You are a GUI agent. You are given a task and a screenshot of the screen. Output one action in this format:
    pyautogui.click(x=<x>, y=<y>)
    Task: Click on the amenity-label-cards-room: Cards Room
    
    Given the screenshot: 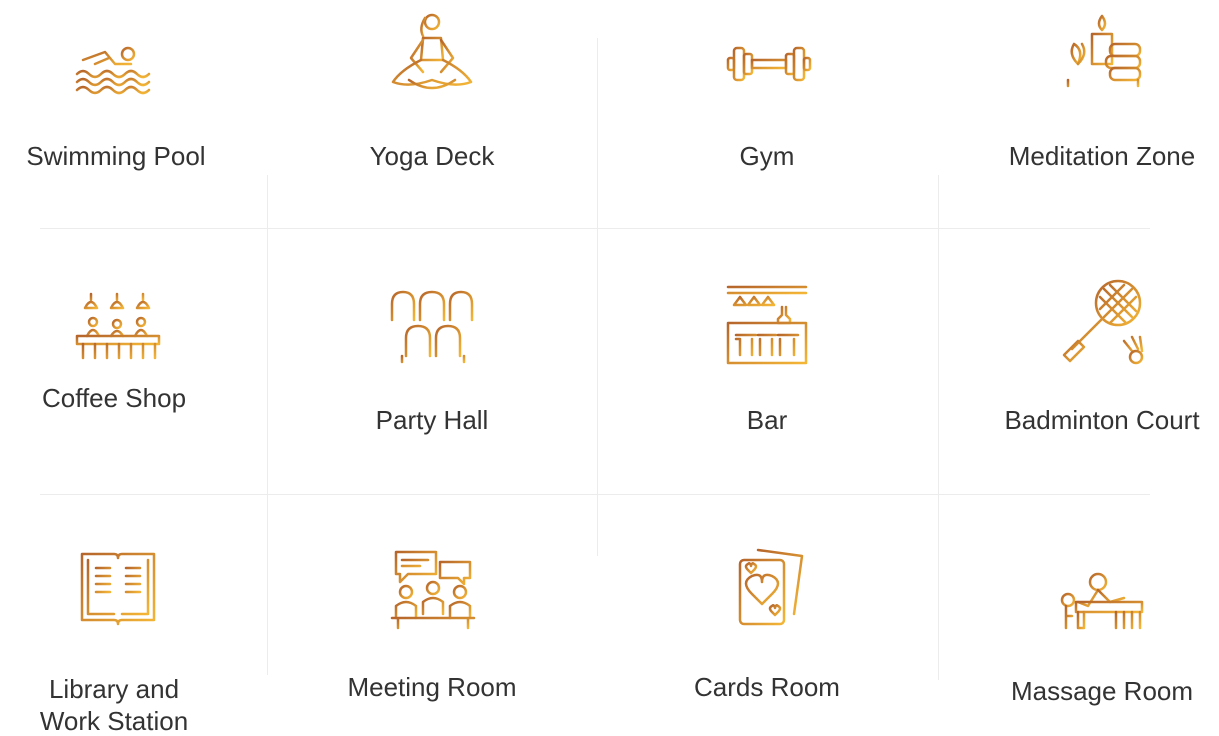 What is the action you would take?
    pyautogui.click(x=767, y=687)
    